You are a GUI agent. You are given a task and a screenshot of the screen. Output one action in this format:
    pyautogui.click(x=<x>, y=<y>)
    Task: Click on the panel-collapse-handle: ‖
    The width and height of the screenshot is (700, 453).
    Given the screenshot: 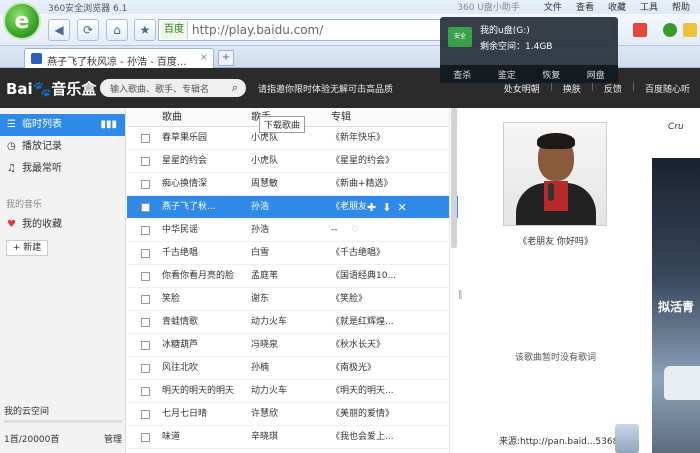 What is the action you would take?
    pyautogui.click(x=461, y=297)
    